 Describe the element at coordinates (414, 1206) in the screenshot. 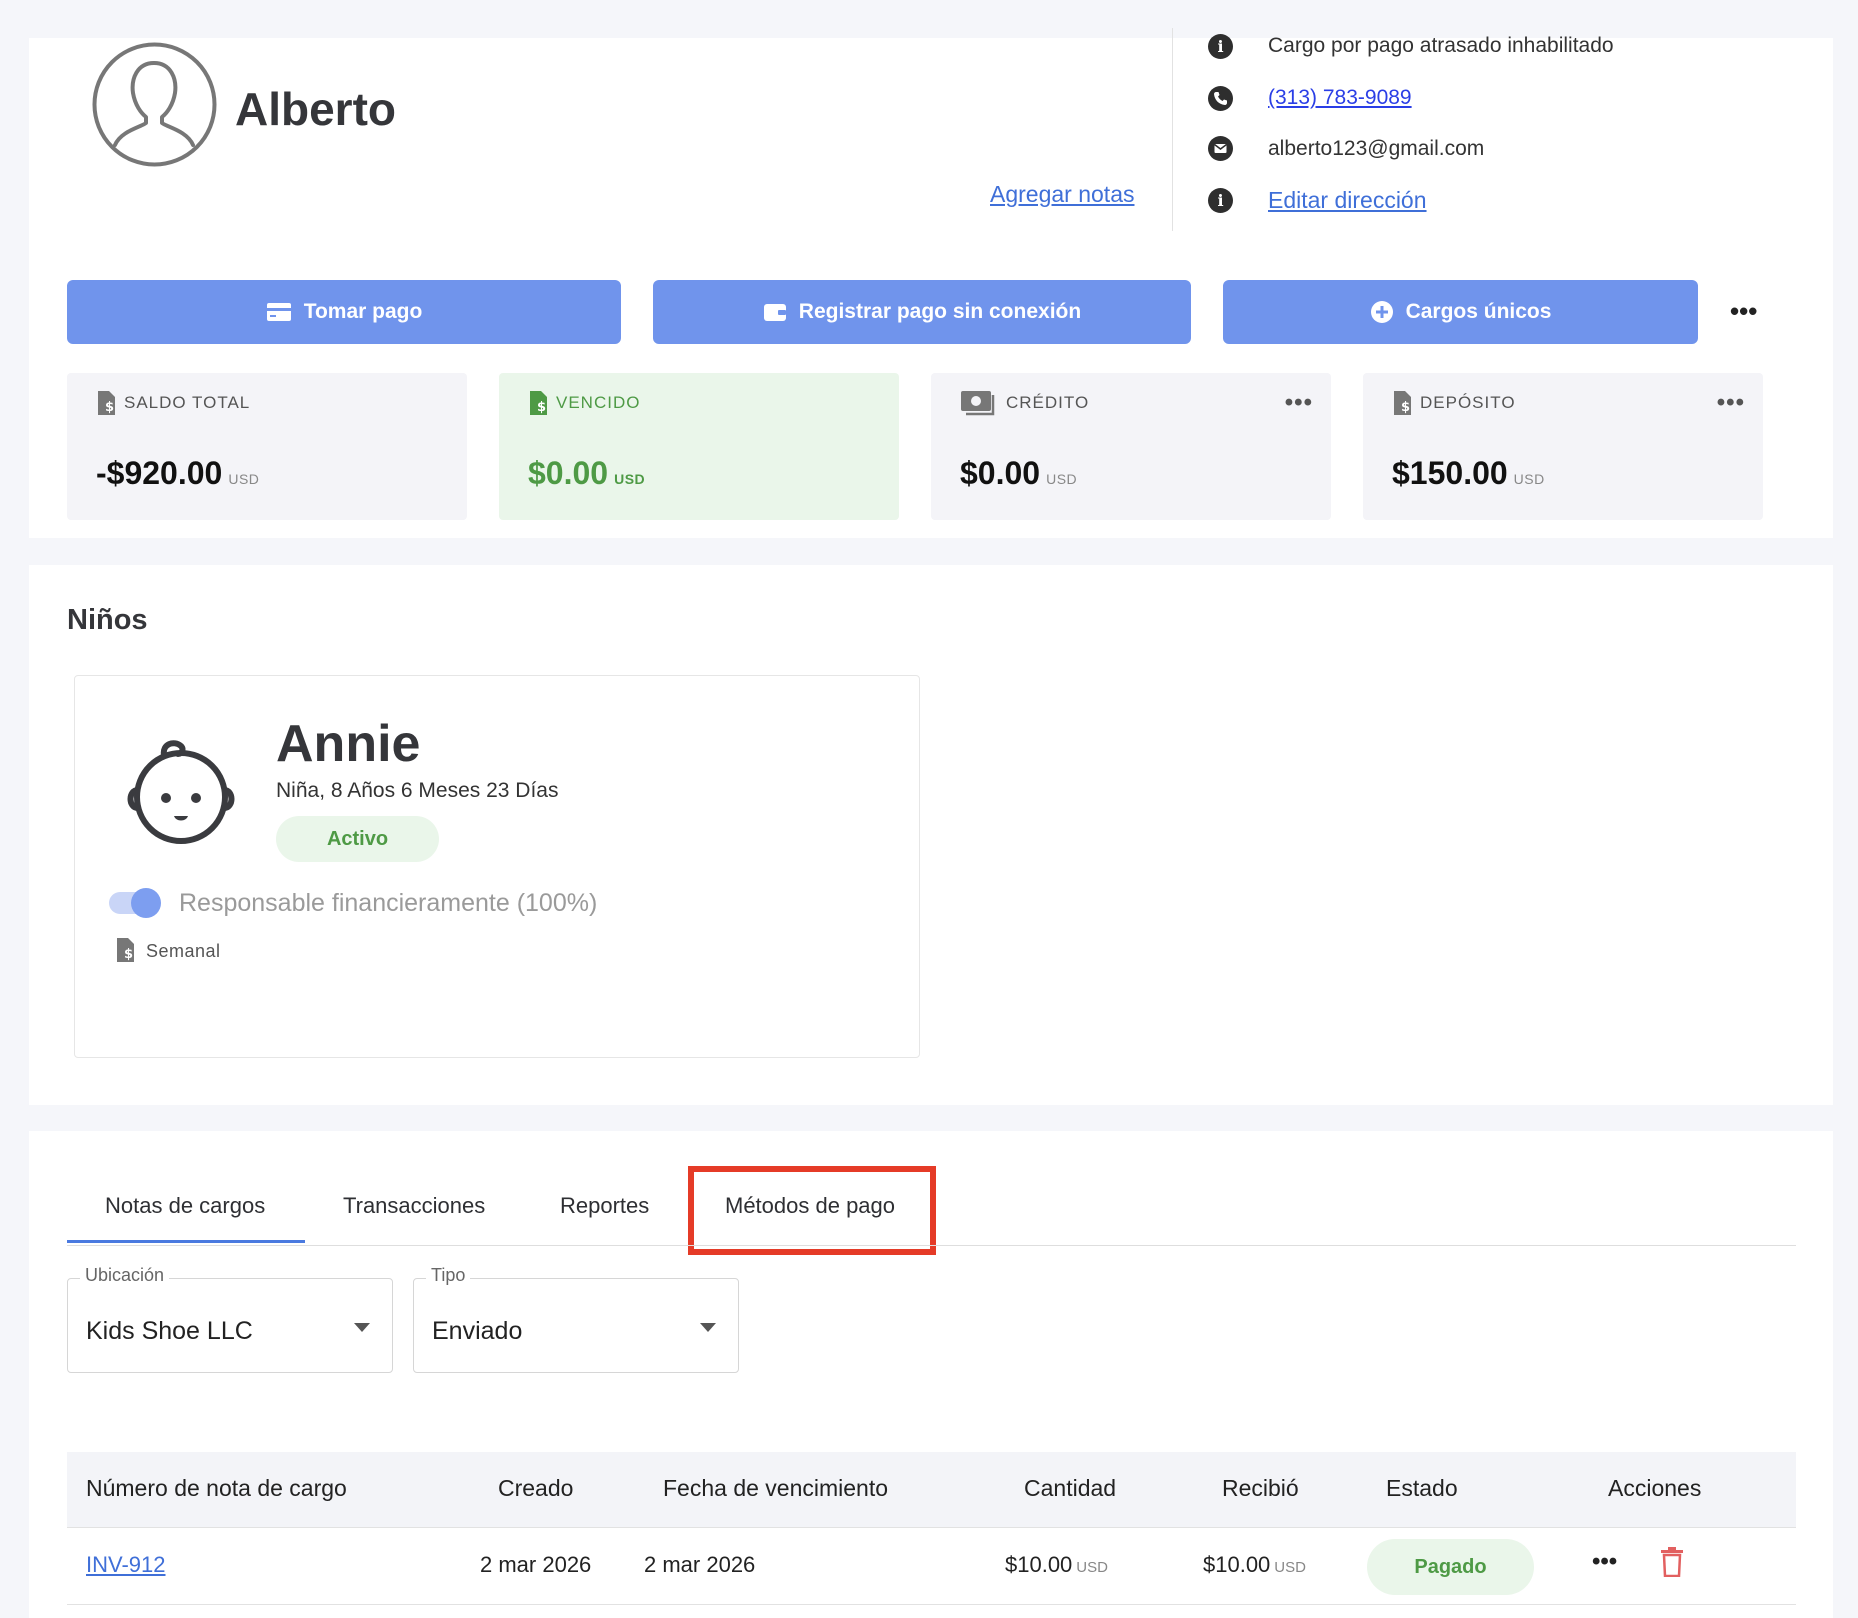

I see `tab-transactions: Transacciones` at that location.